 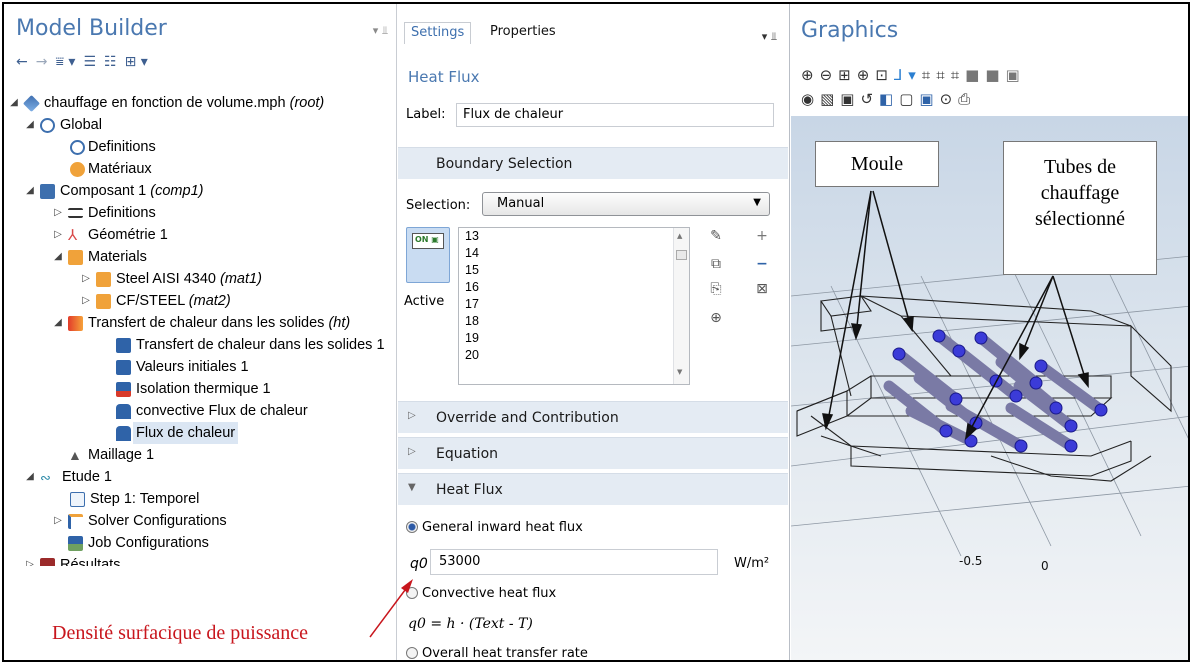 I want to click on annotation-arrowhead-icon, so click(x=407, y=586).